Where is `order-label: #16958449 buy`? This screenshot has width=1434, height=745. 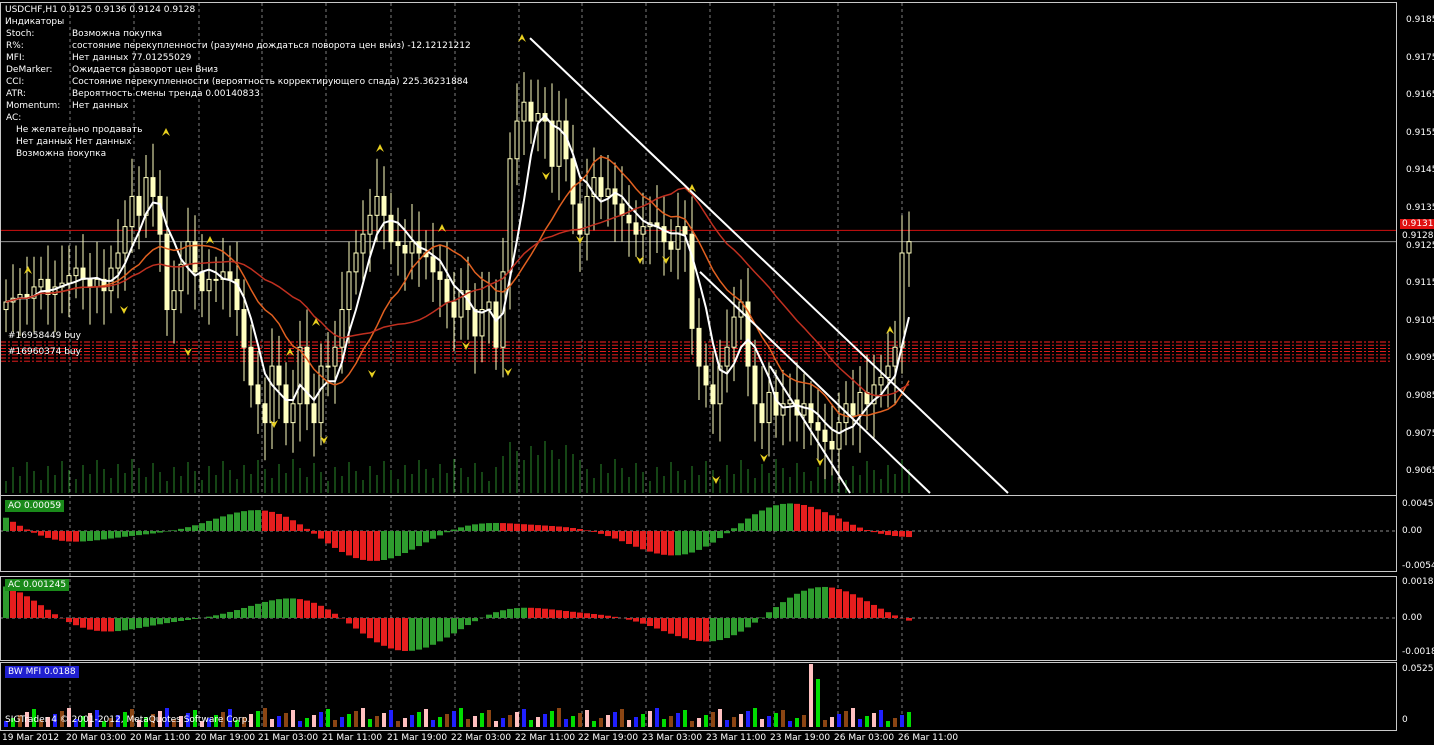 order-label: #16958449 buy is located at coordinates (44, 336).